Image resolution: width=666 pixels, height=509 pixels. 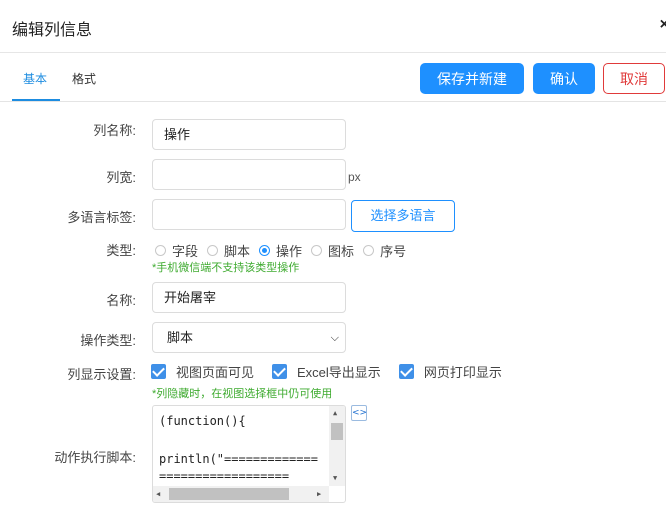 I want to click on active-tab-indicator, so click(x=36, y=100).